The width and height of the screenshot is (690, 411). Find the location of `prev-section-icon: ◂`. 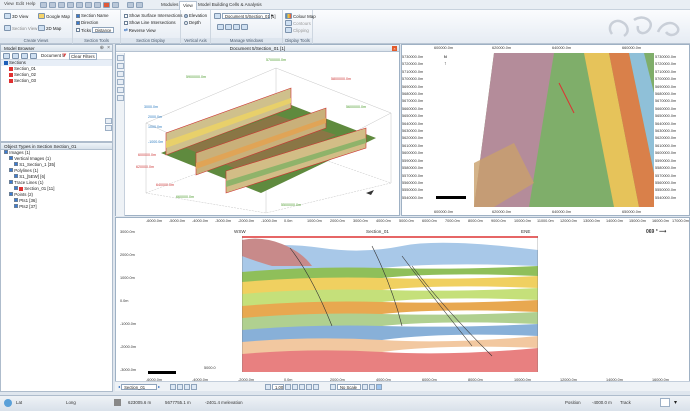

prev-section-icon: ◂ is located at coordinates (119, 386).